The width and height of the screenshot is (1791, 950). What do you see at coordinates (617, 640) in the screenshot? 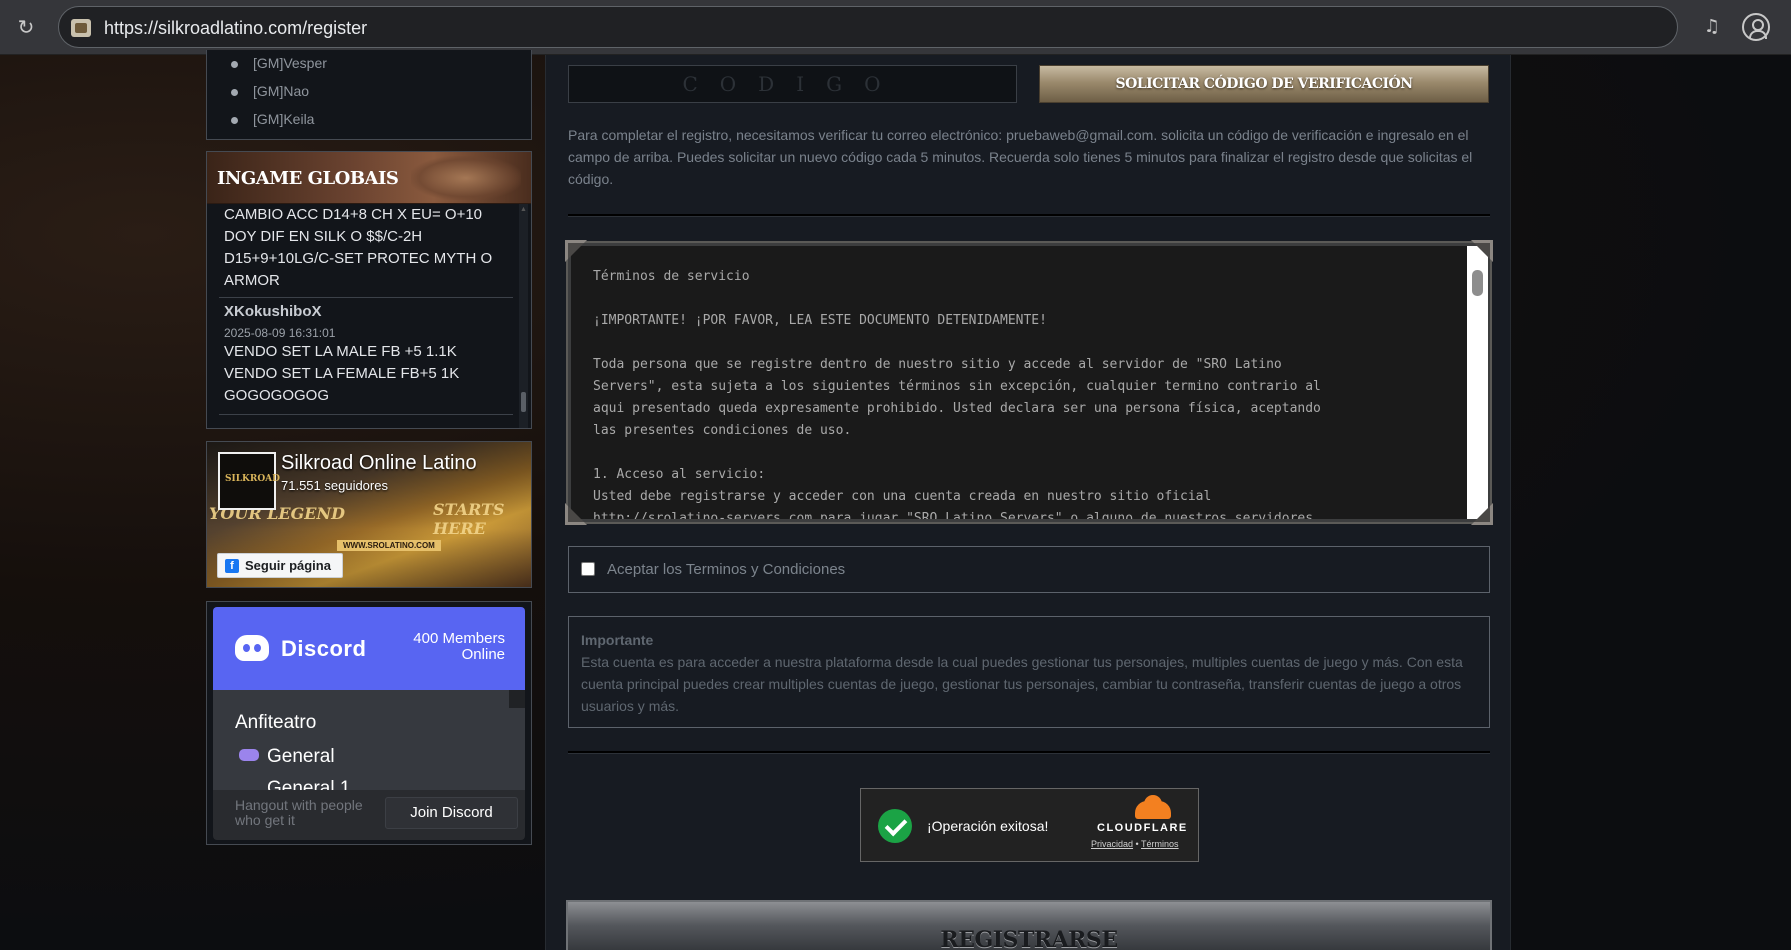
I see `important-notice-title: Importante` at bounding box center [617, 640].